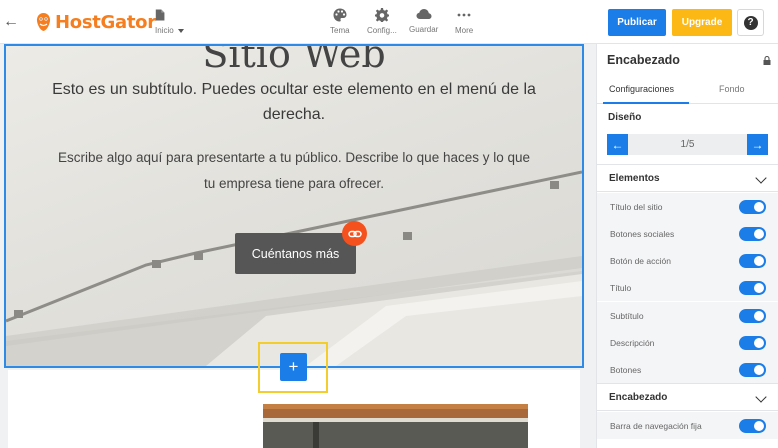 The height and width of the screenshot is (448, 778). I want to click on toggle-label: Título, so click(621, 288).